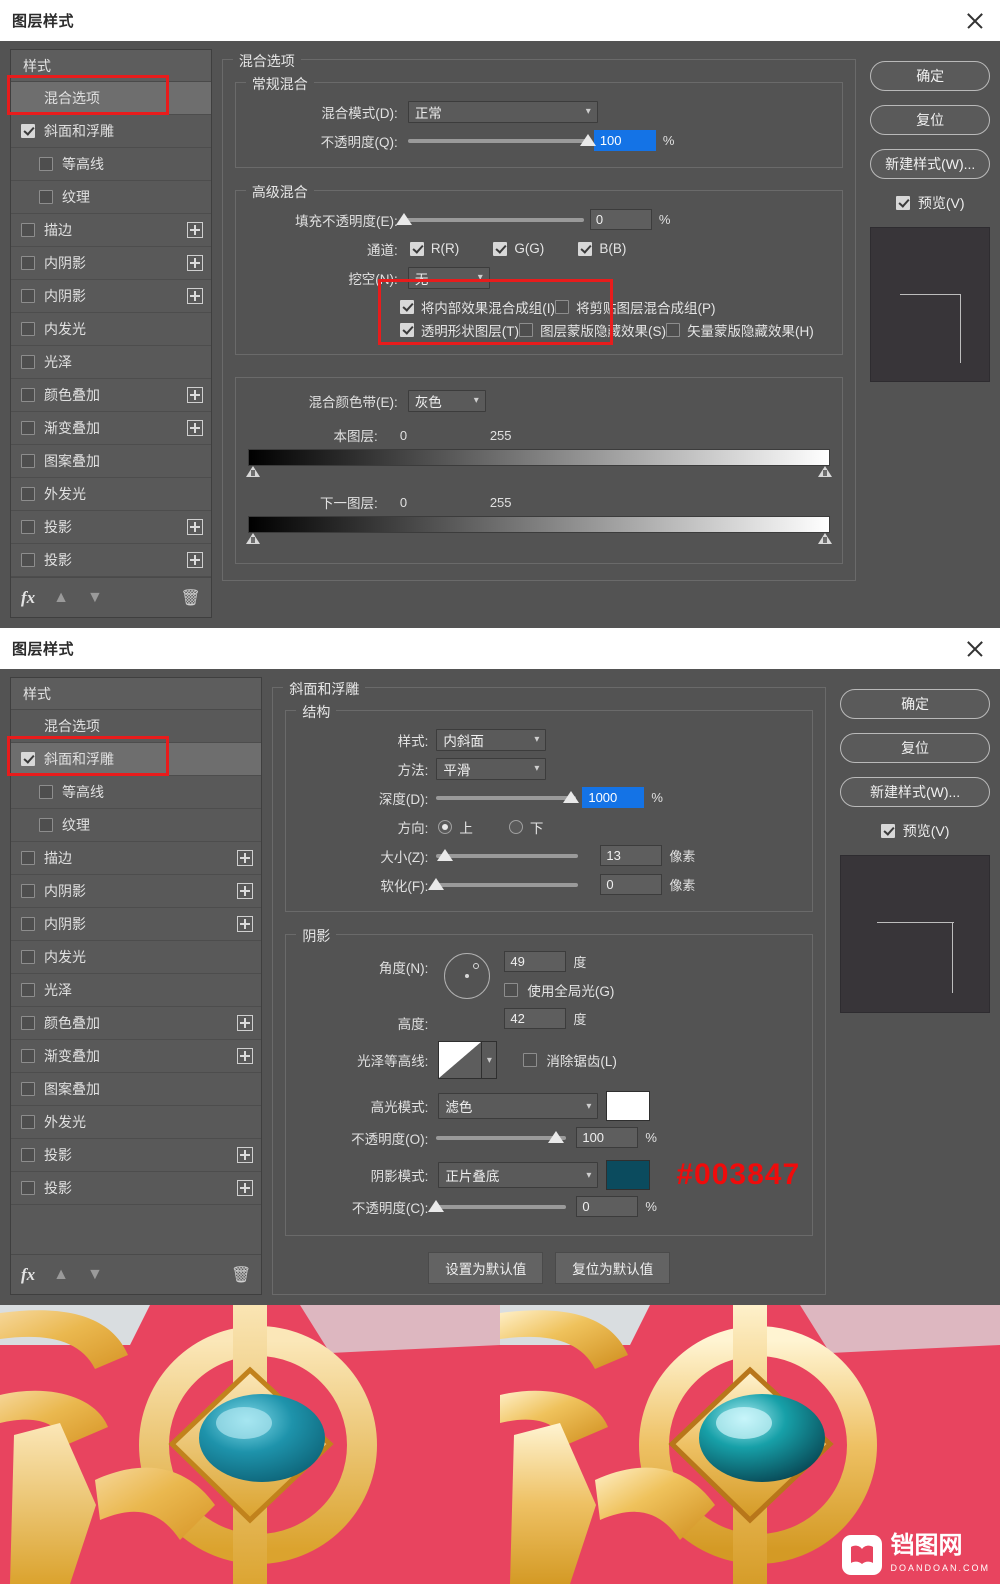  I want to click on size-slider, so click(507, 855).